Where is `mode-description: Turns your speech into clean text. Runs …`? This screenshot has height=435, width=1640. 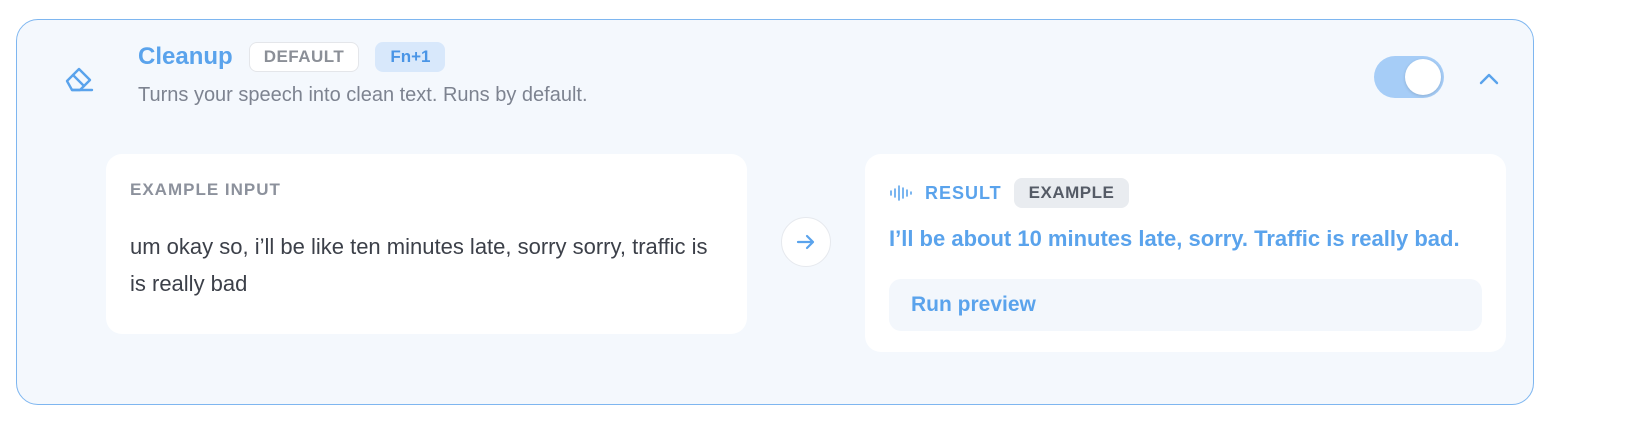
mode-description: Turns your speech into clean text. Runs … is located at coordinates (363, 95).